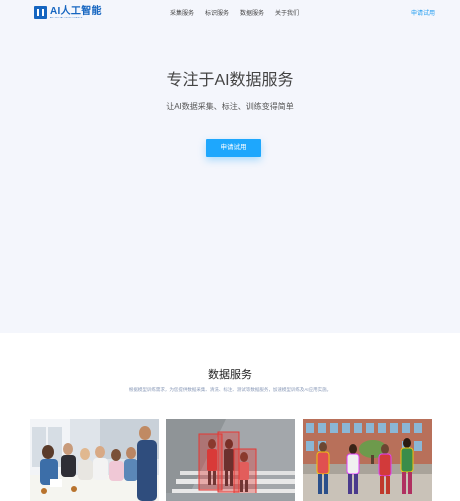 The image size is (460, 501). I want to click on nav-item-collection: 采集服务, so click(182, 14).